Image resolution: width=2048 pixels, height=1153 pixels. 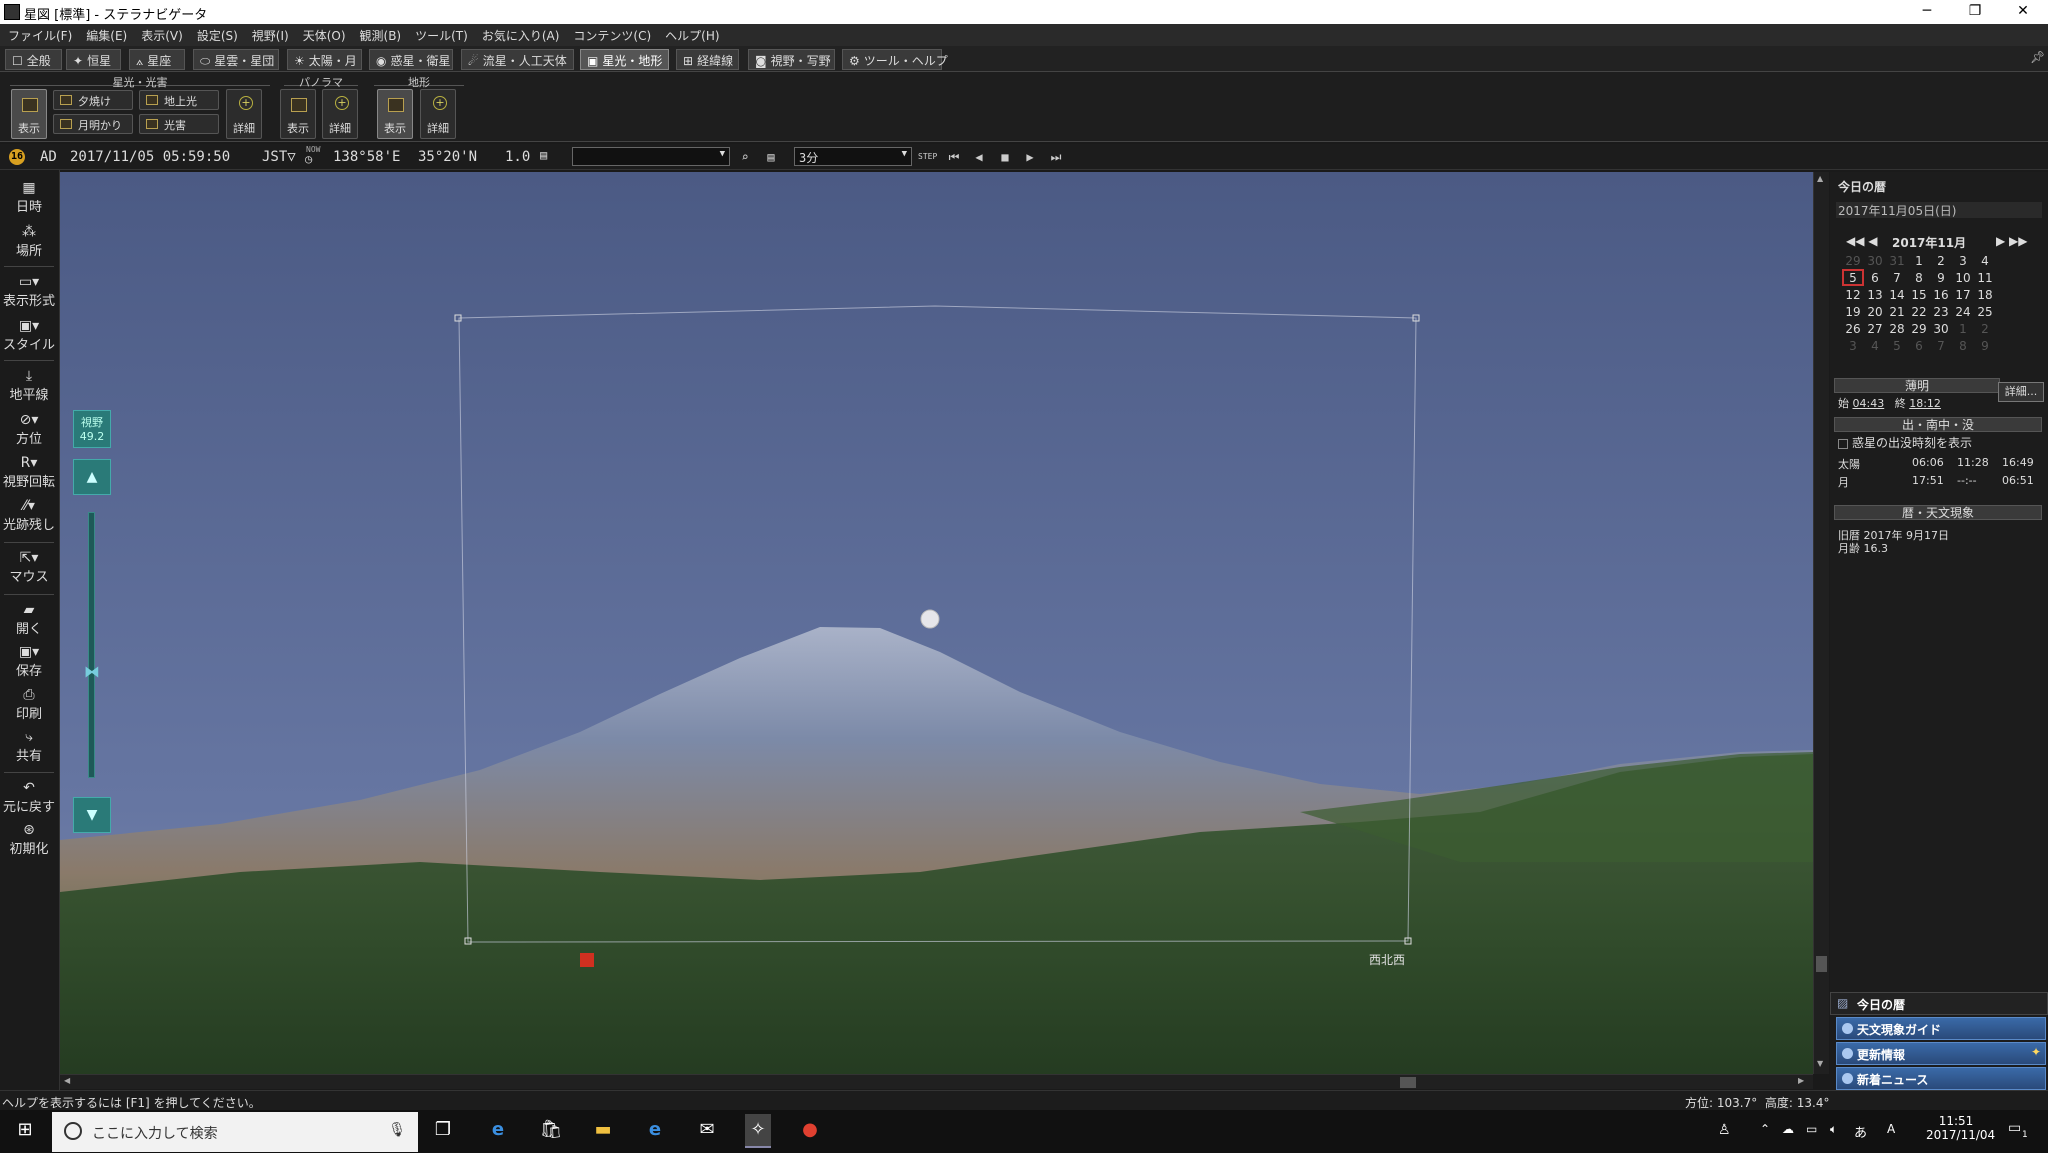 What do you see at coordinates (979, 157) in the screenshot?
I see `step-back-icon: ◀` at bounding box center [979, 157].